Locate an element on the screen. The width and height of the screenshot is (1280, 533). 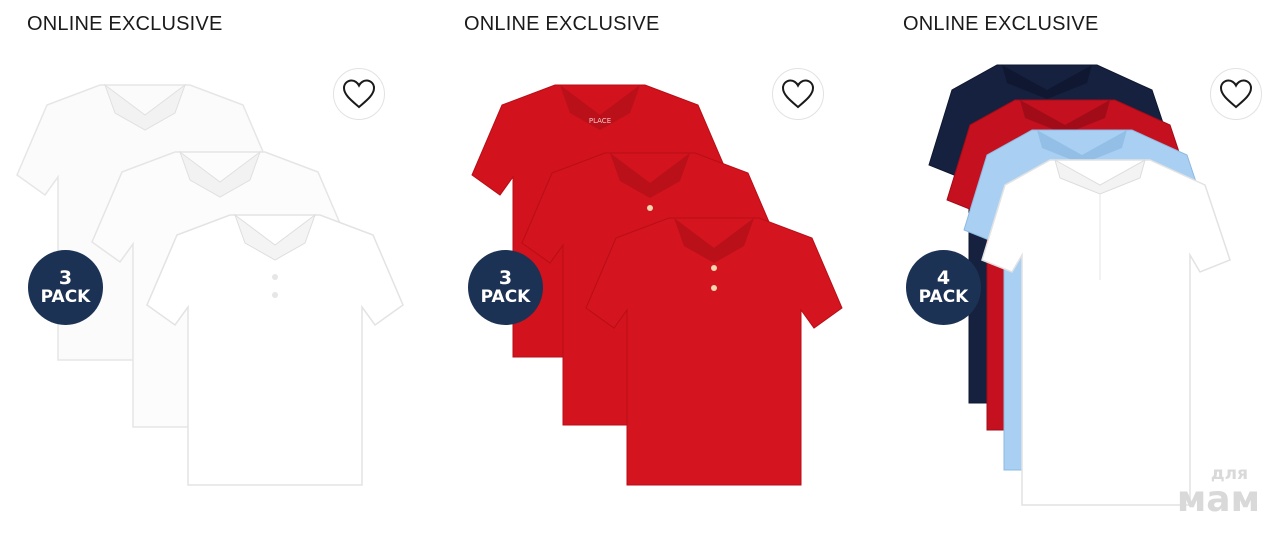
watermark: для мам is located at coordinates (1218, 492).